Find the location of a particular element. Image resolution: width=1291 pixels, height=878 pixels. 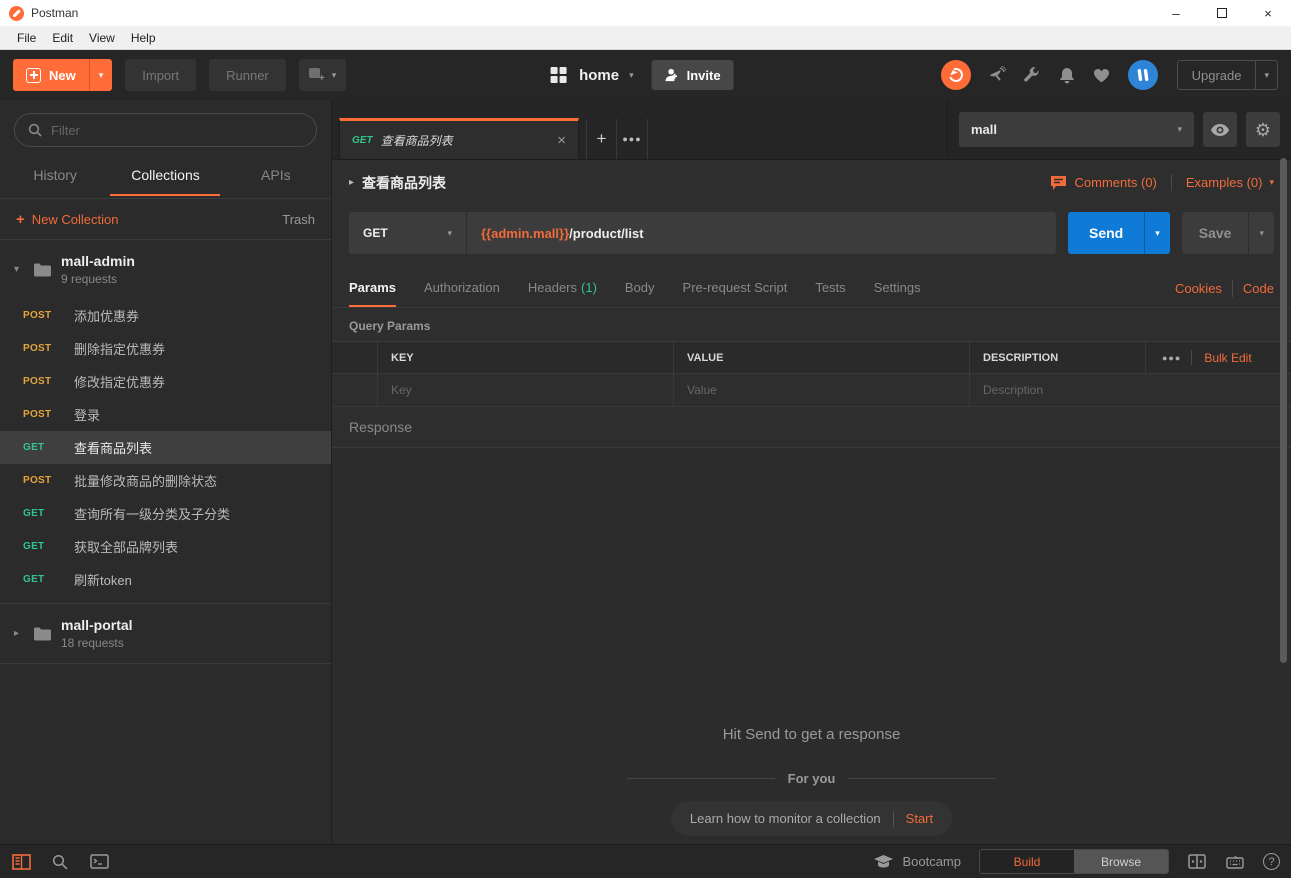

workspace-caret-icon: ▾ is located at coordinates (631, 75).